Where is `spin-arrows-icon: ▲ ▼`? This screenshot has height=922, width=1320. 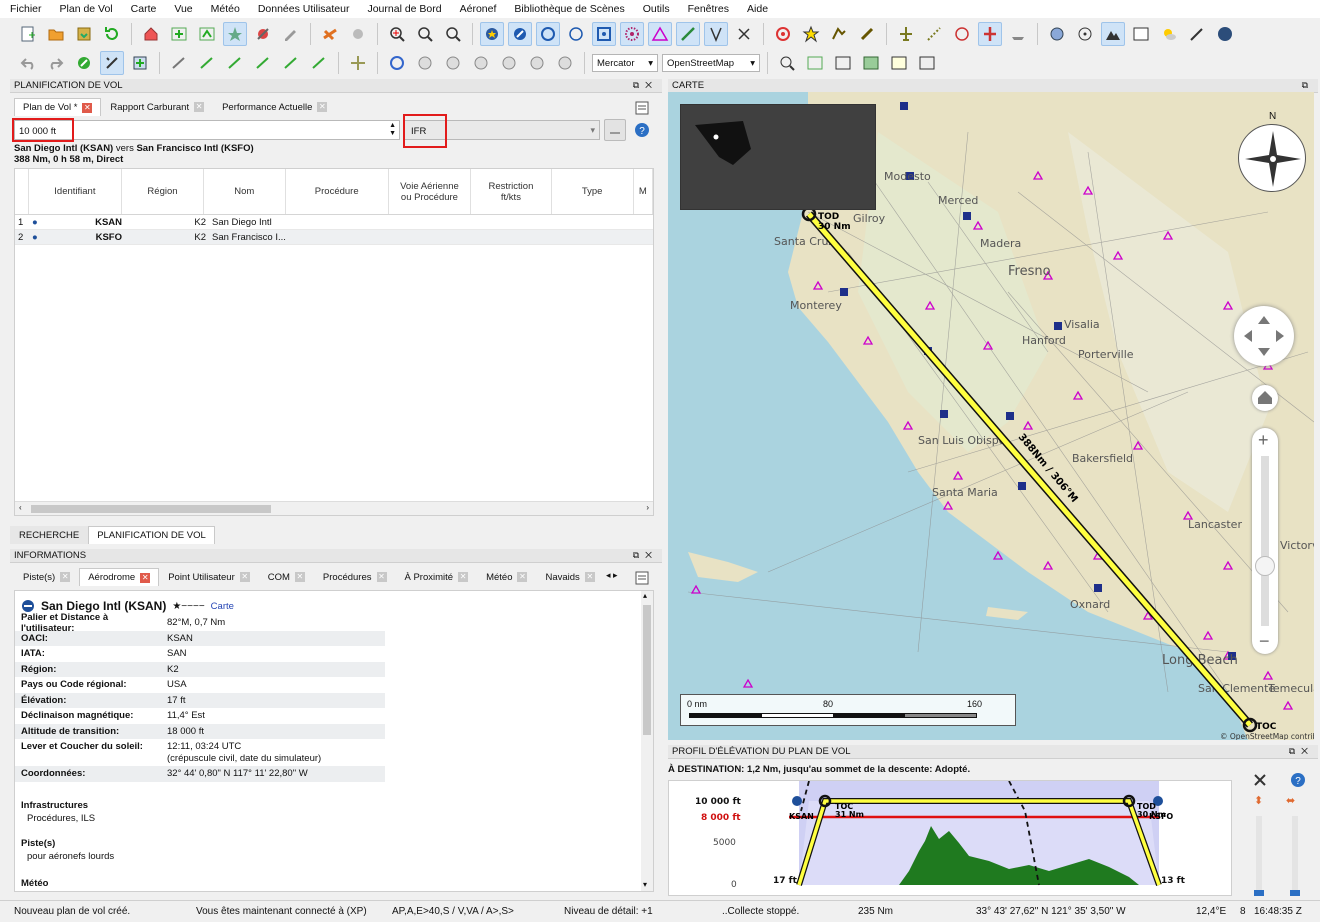 spin-arrows-icon: ▲ ▼ is located at coordinates (392, 130).